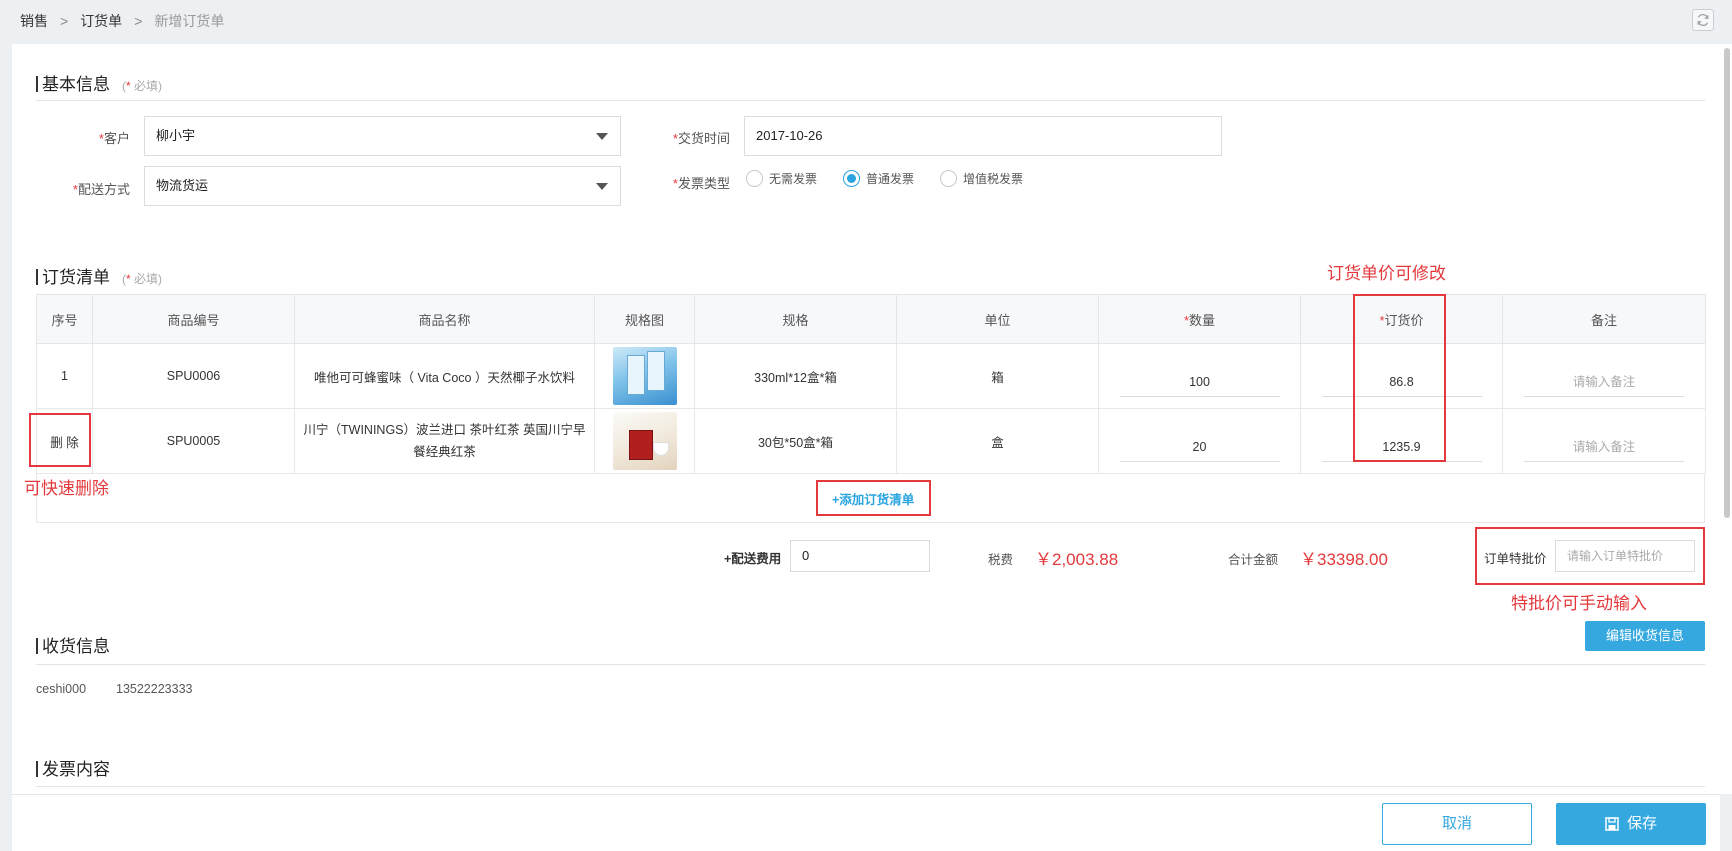 The width and height of the screenshot is (1732, 851). What do you see at coordinates (76, 277) in the screenshot?
I see `order-list-title-text: 订货清单` at bounding box center [76, 277].